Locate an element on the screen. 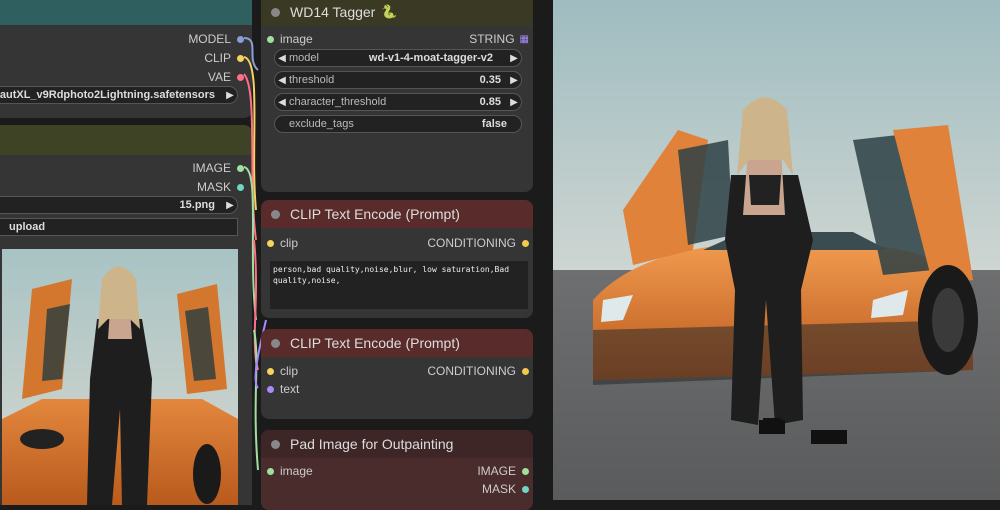  clip-node-1-header: CLIP Text Encode (Prompt) is located at coordinates (397, 214).